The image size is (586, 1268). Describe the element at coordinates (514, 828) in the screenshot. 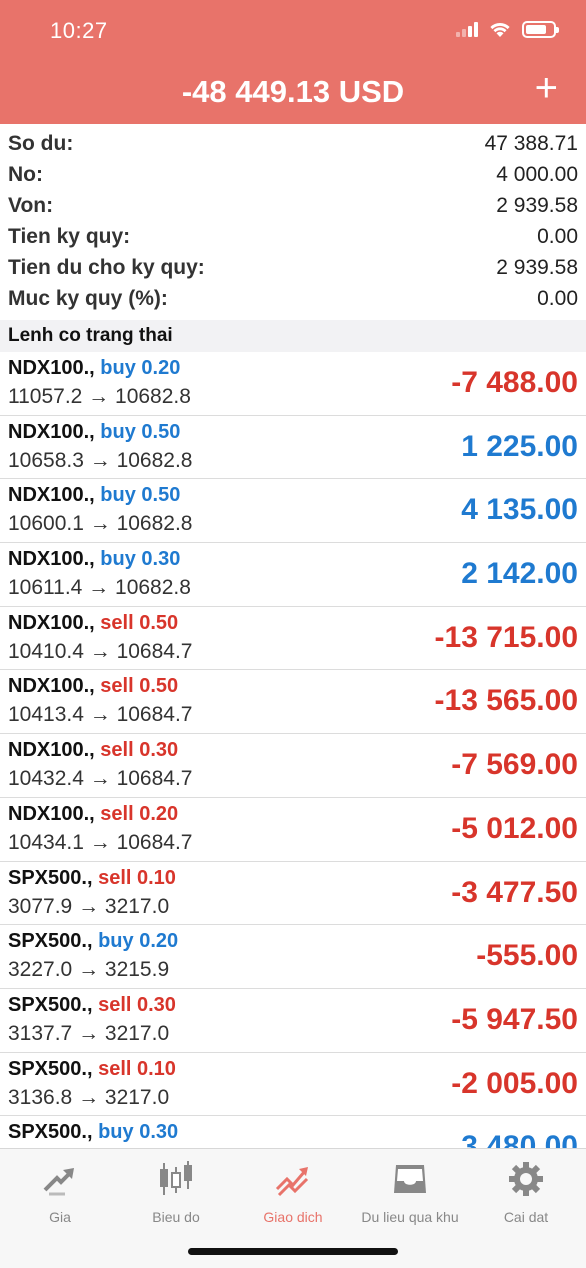

I see `position-profit: -5 012.00` at that location.